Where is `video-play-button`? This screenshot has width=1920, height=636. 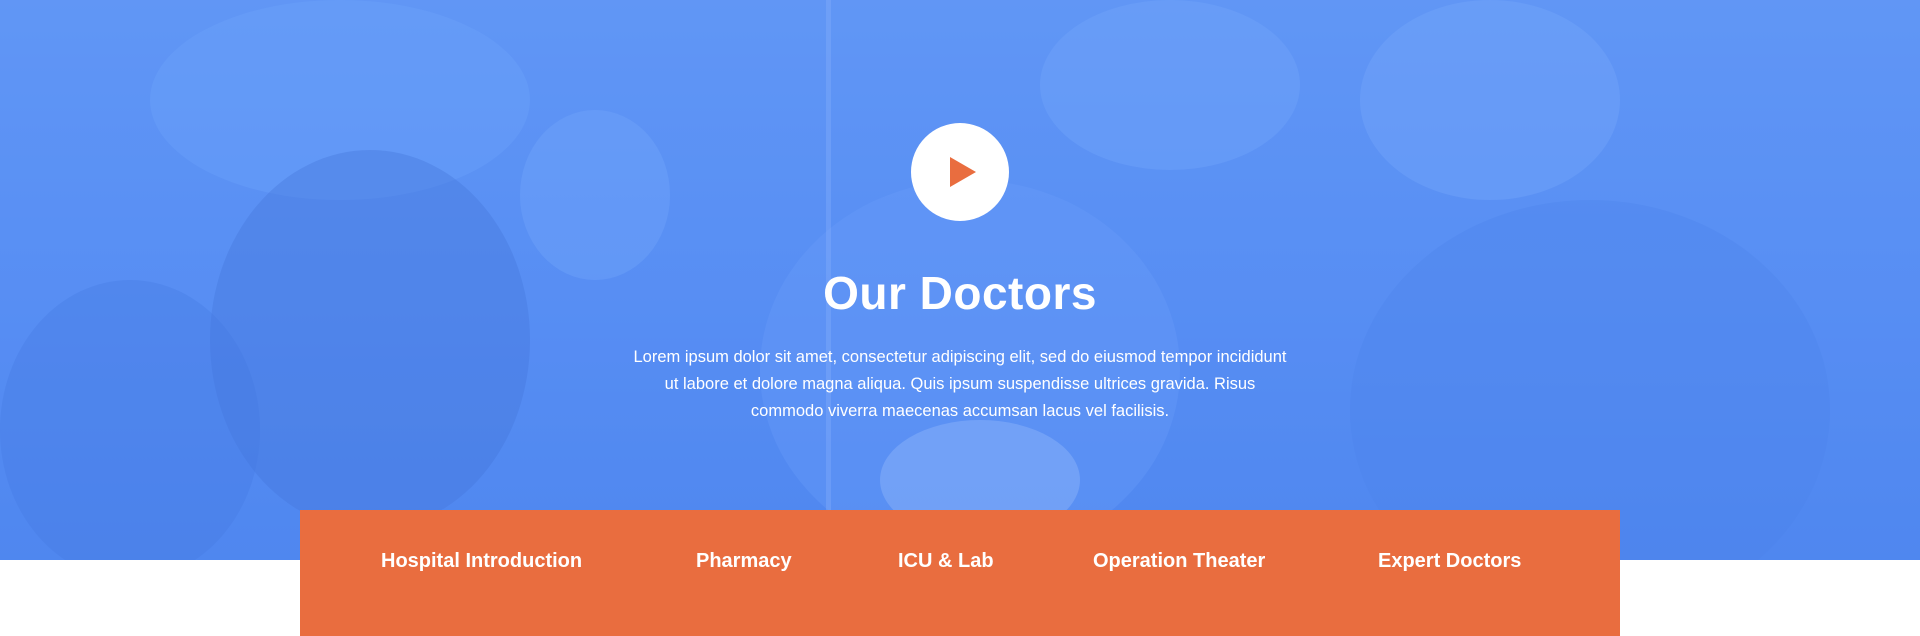
video-play-button is located at coordinates (960, 172).